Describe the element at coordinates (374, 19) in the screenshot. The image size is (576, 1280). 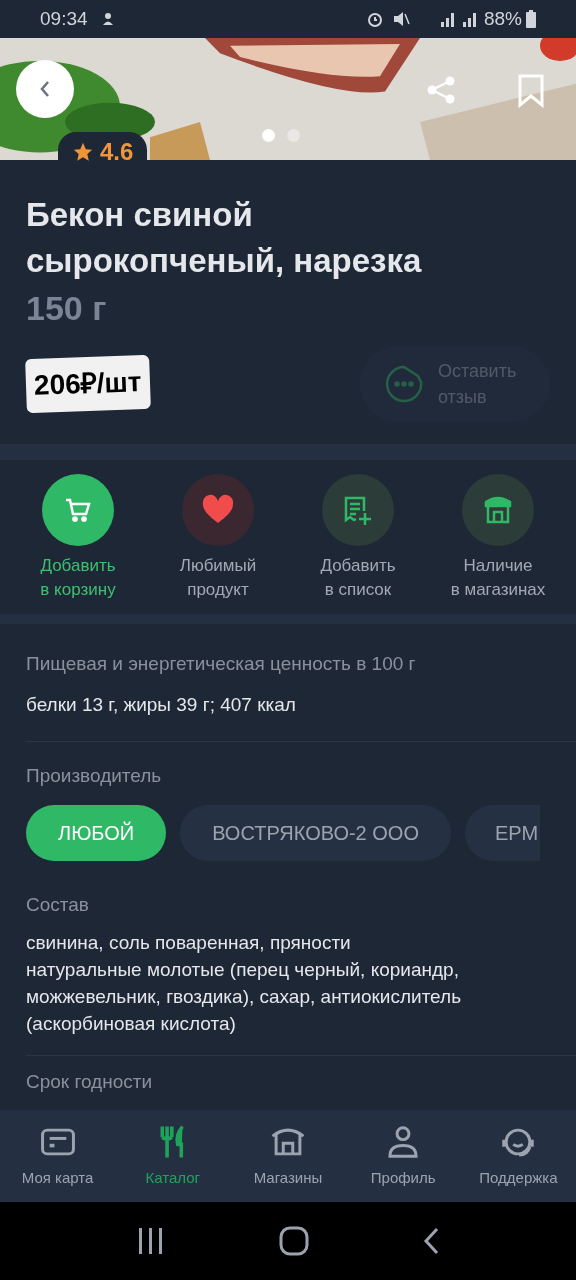
I see `alarm-icon` at that location.